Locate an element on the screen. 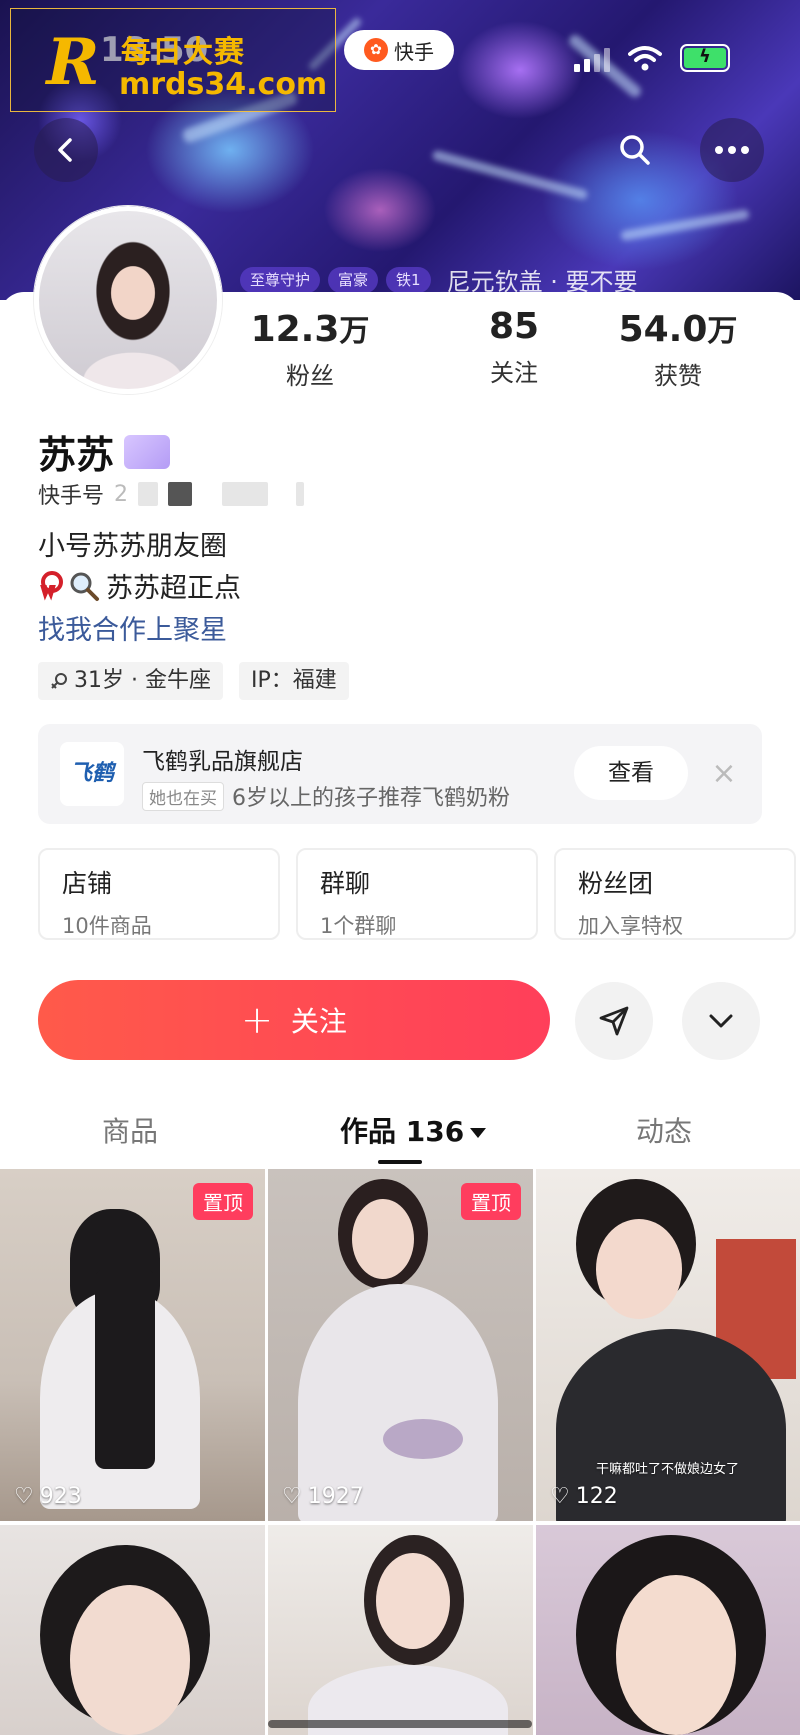 Image resolution: width=800 pixels, height=1735 pixels. like-count: ♡ 923 is located at coordinates (48, 1496).